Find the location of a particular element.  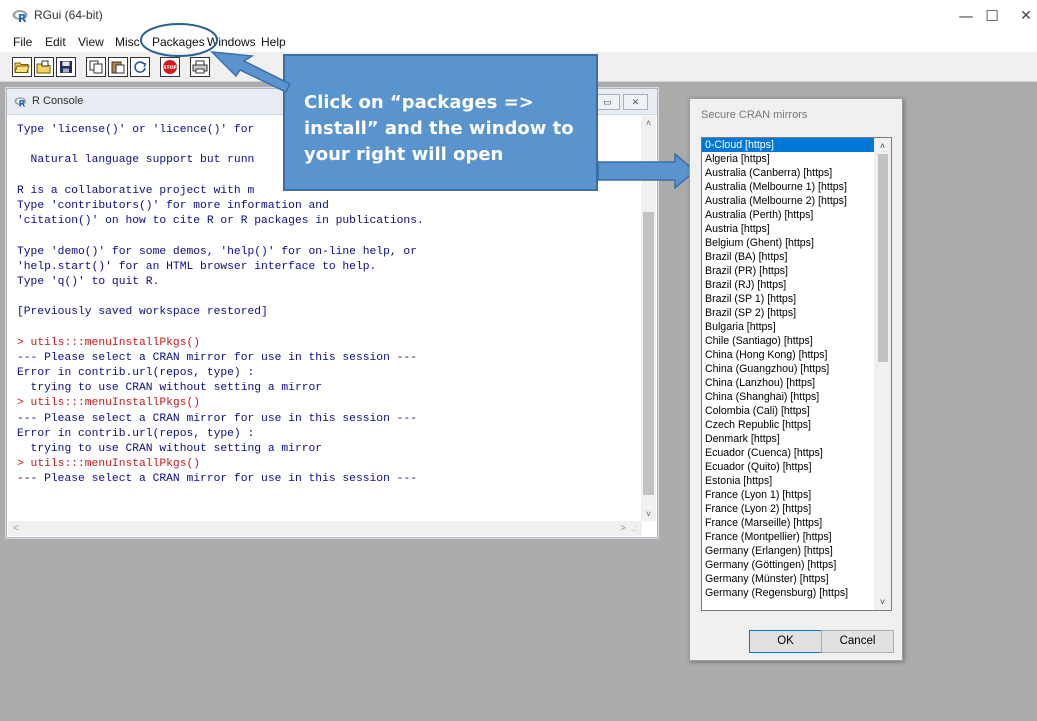

copy-button is located at coordinates (96, 67).